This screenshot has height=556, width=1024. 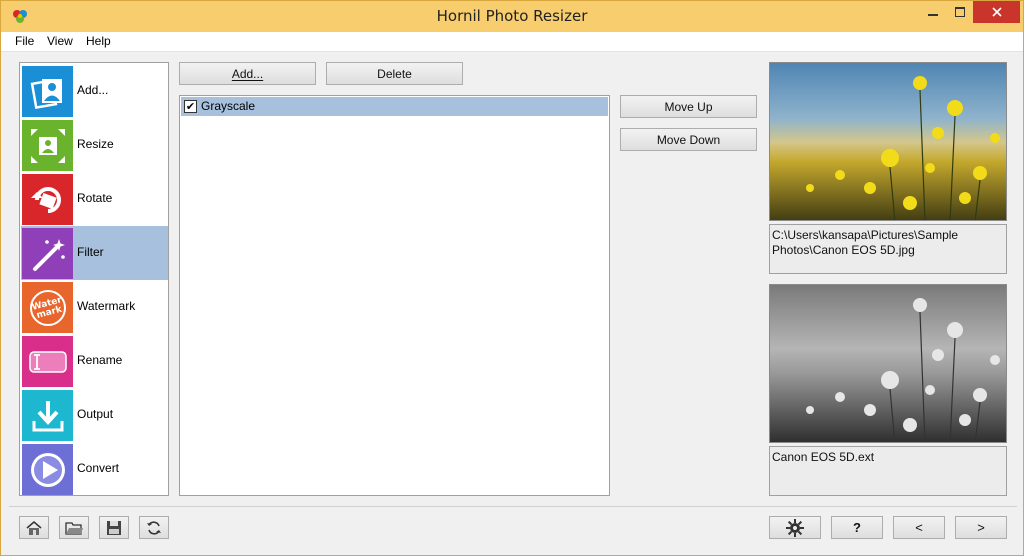 What do you see at coordinates (512, 42) in the screenshot?
I see `menu-bar: File View Help` at bounding box center [512, 42].